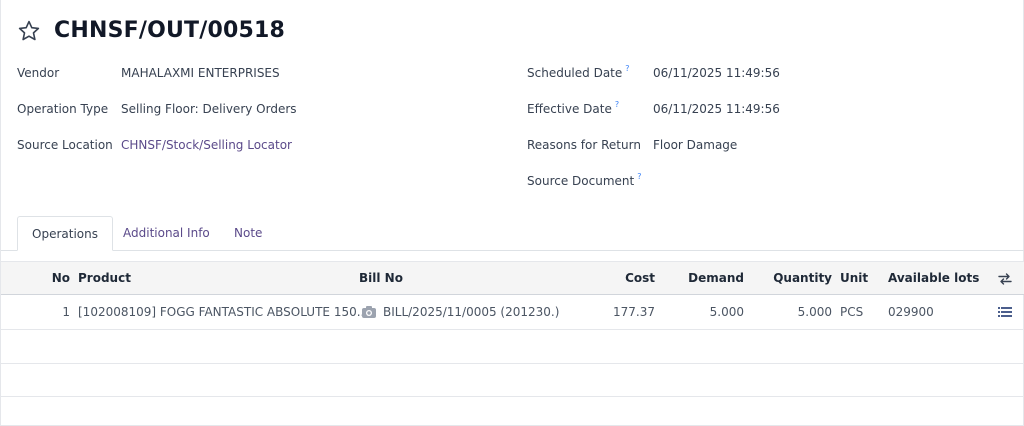 The height and width of the screenshot is (426, 1024). I want to click on scheduled-date-value: 06/11/2025 11:49:56, so click(716, 73).